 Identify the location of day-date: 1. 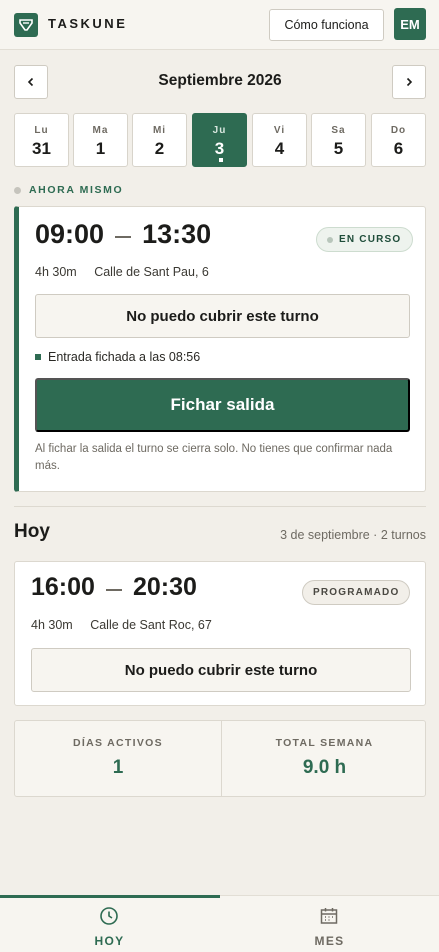
(100, 148).